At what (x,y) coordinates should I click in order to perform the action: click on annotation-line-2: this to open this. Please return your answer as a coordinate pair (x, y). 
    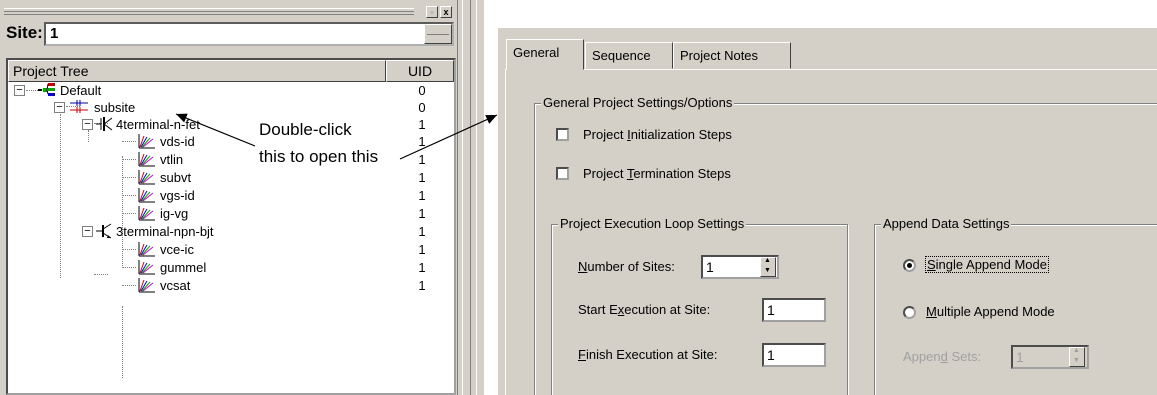
    Looking at the image, I should click on (319, 157).